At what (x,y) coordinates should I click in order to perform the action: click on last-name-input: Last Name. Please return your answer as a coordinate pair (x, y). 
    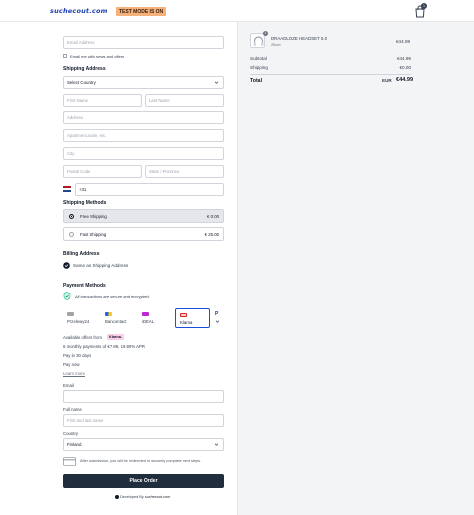
    Looking at the image, I should click on (184, 100).